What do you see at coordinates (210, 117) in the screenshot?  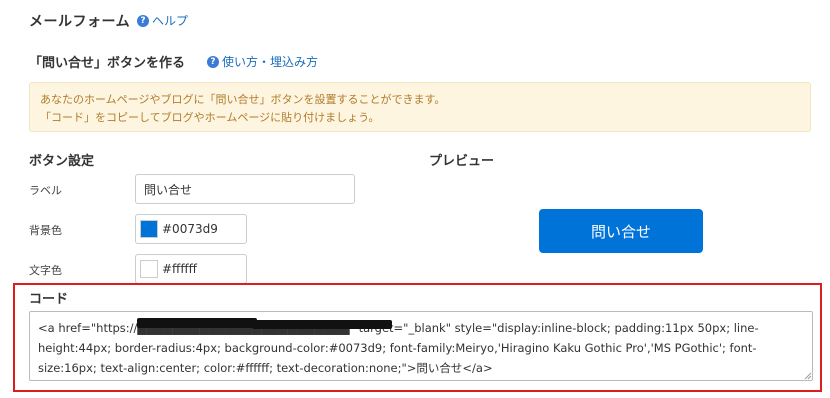 I see `notice-line-2: 「コード」をコピーしてブログやホームページに貼り付けましょう。` at bounding box center [210, 117].